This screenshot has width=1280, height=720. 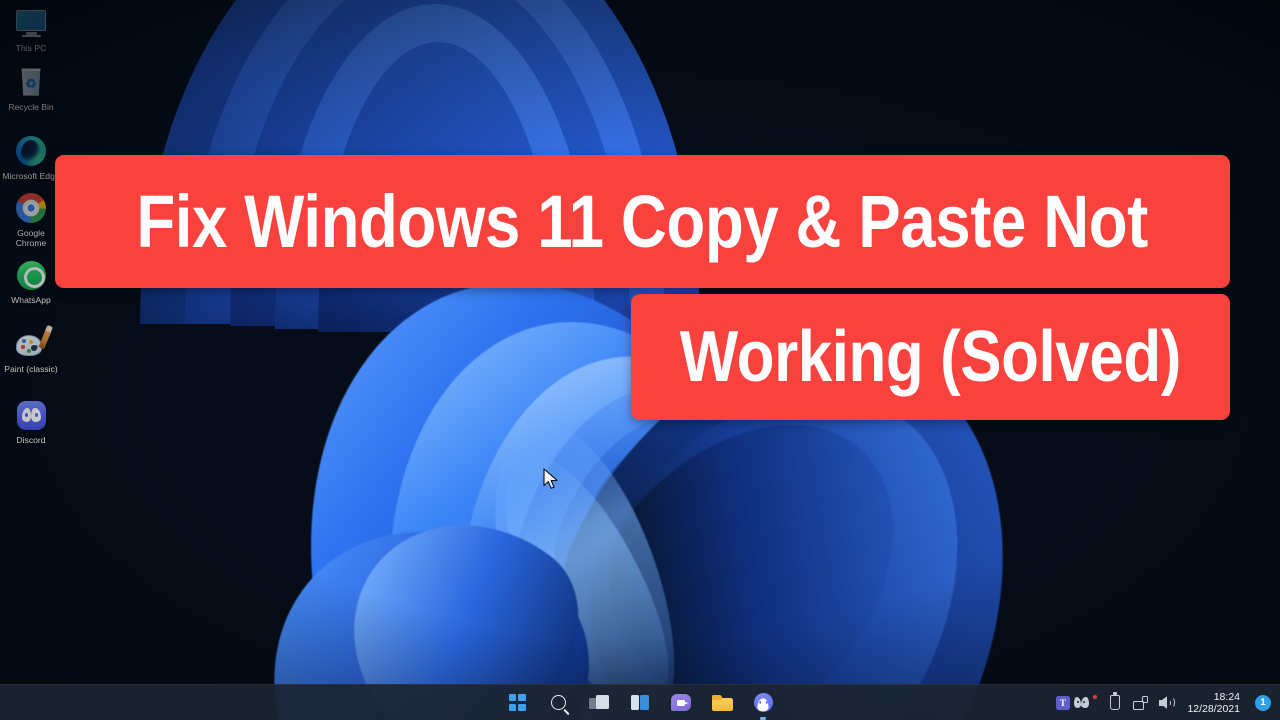 I want to click on search-icon, so click(x=558, y=702).